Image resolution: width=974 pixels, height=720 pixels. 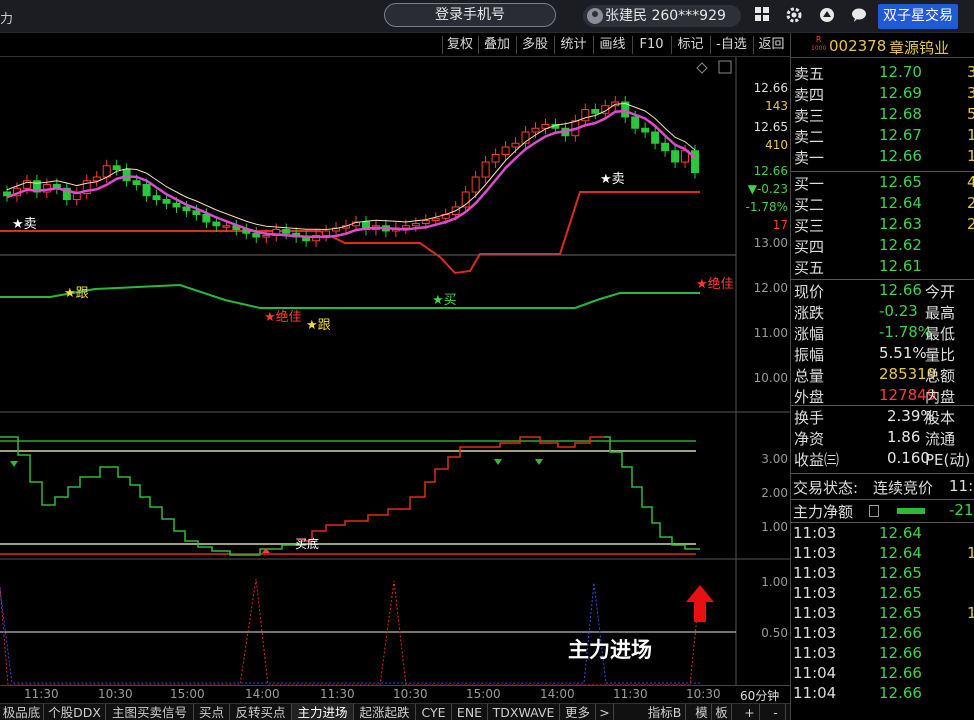 What do you see at coordinates (882, 73) in the screenshot?
I see `ask-row: 卖五 12.70 3` at bounding box center [882, 73].